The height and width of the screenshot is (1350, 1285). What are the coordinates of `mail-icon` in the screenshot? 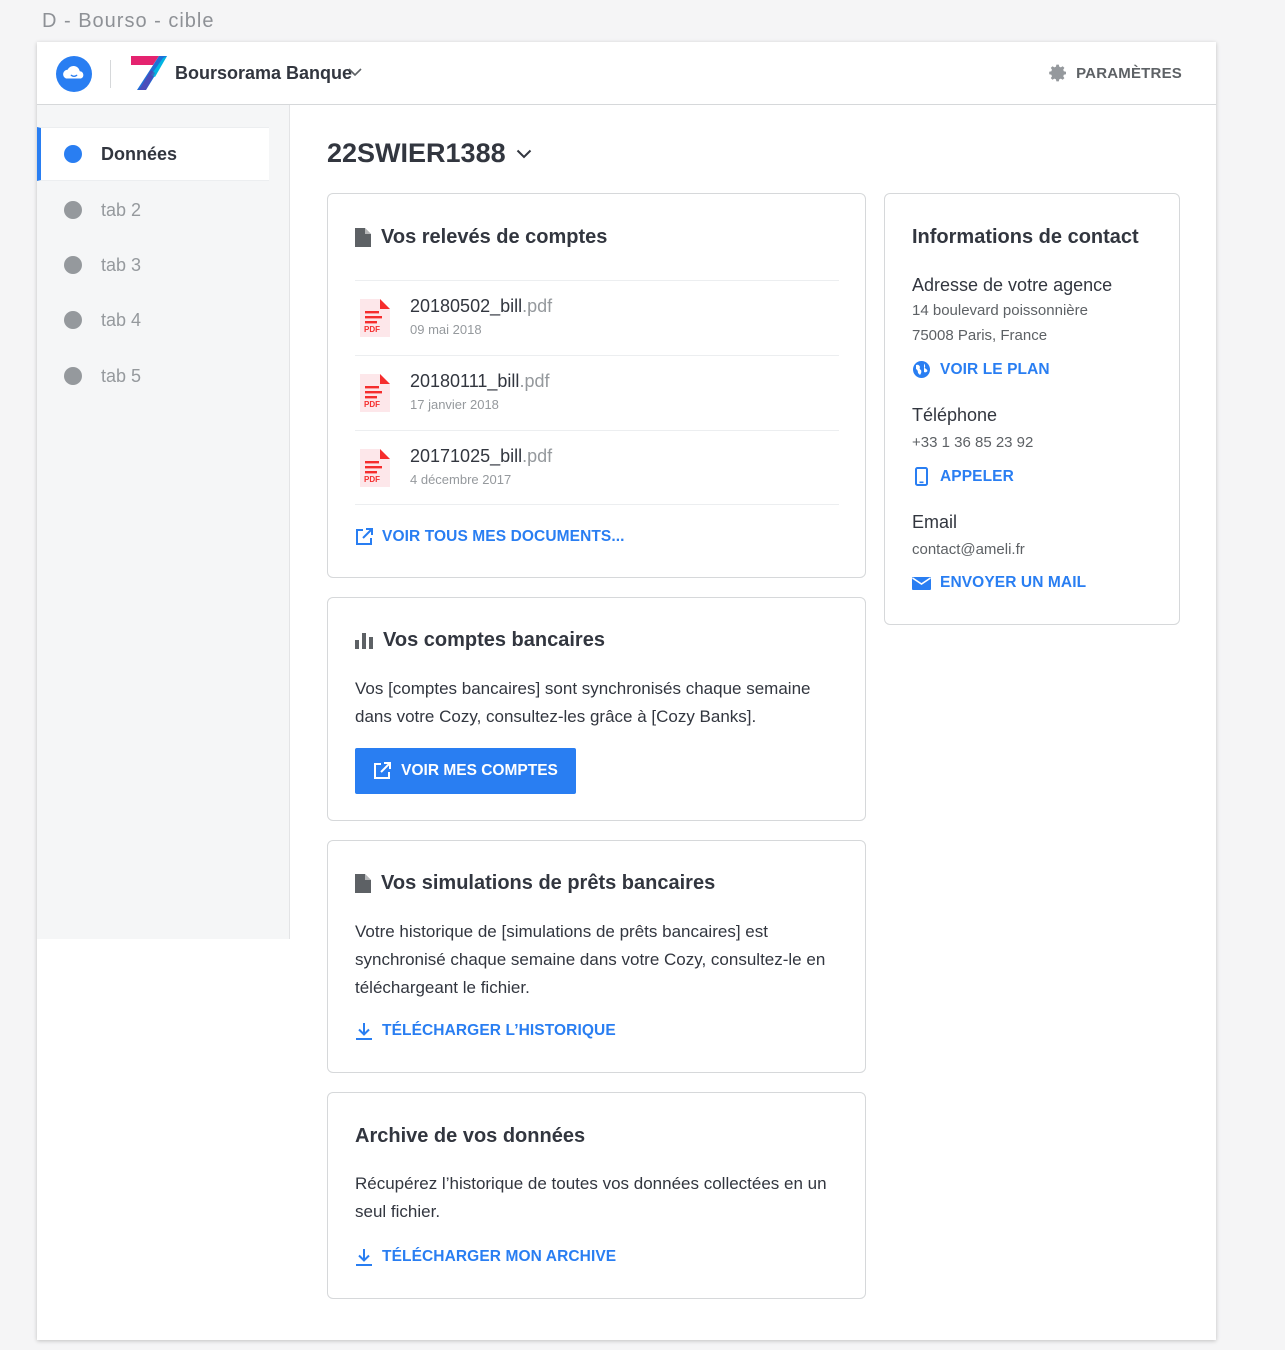 It's located at (921, 583).